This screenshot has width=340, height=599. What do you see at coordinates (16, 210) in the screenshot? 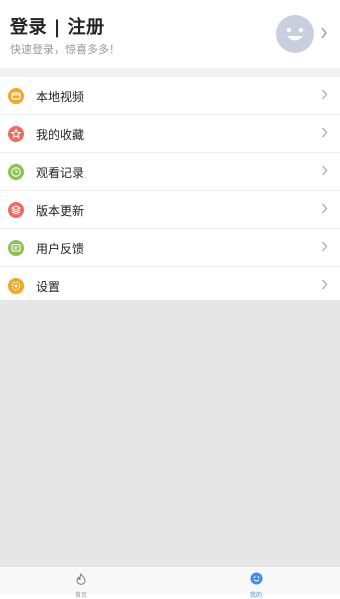
I see `layers-icon` at bounding box center [16, 210].